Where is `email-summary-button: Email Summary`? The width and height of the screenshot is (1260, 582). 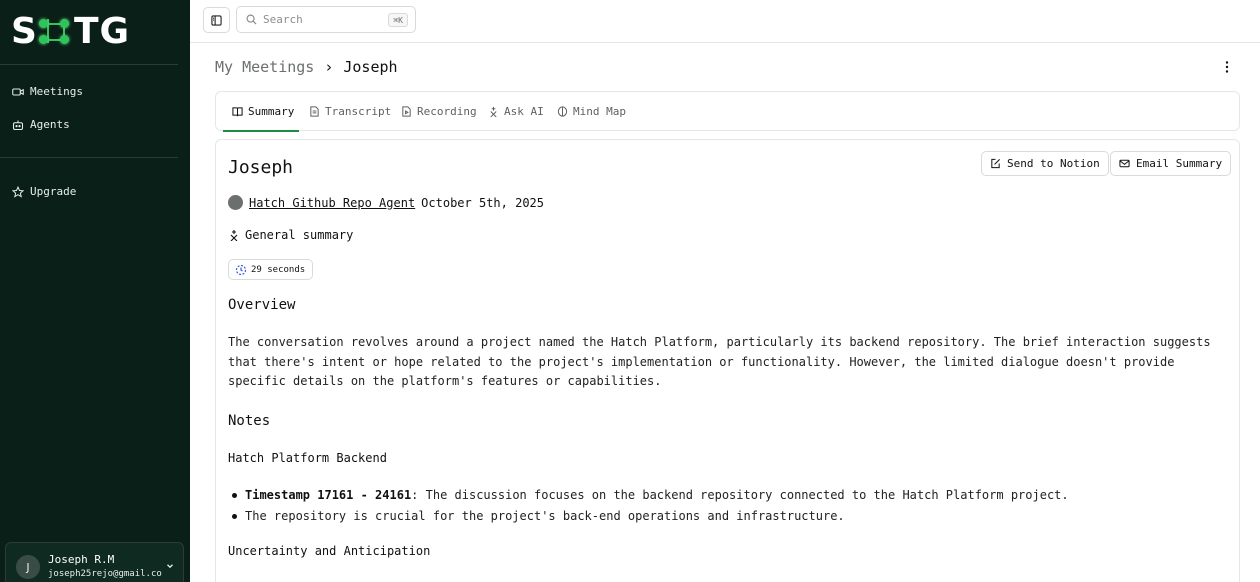
email-summary-button: Email Summary is located at coordinates (1171, 163).